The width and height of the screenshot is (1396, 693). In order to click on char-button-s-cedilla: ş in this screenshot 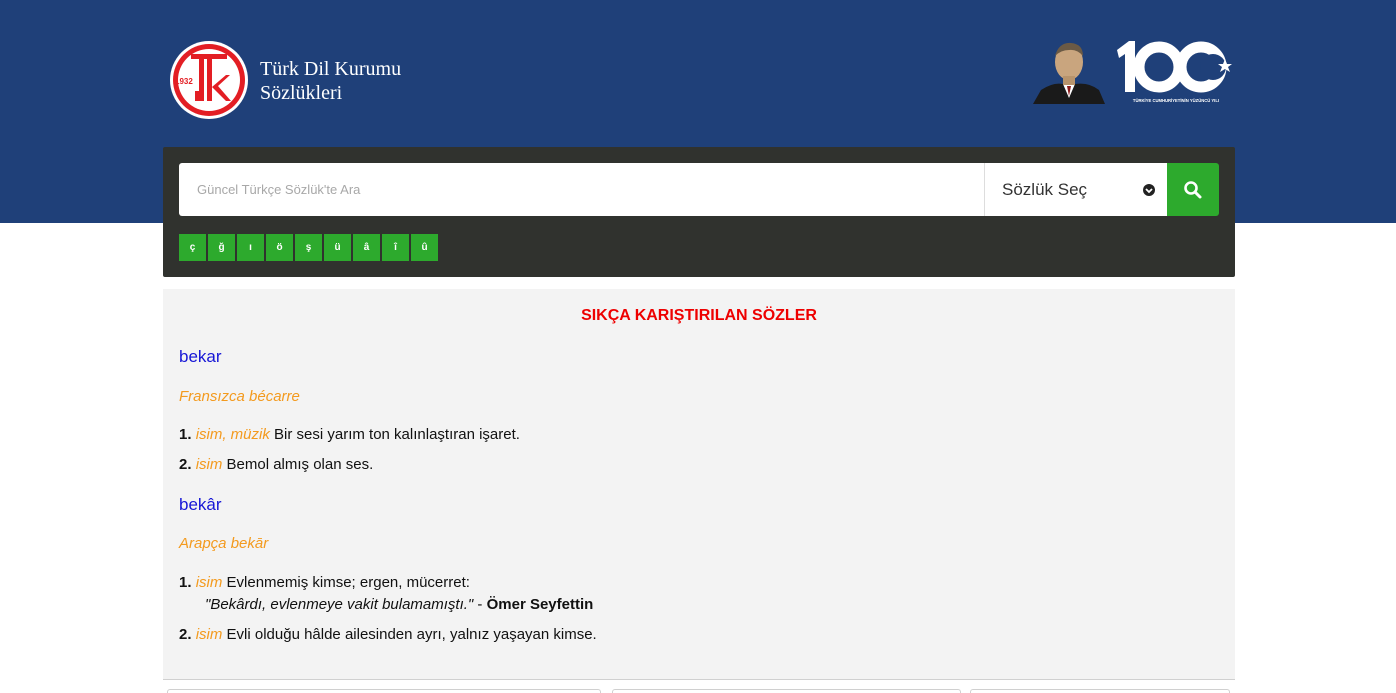, I will do `click(308, 247)`.